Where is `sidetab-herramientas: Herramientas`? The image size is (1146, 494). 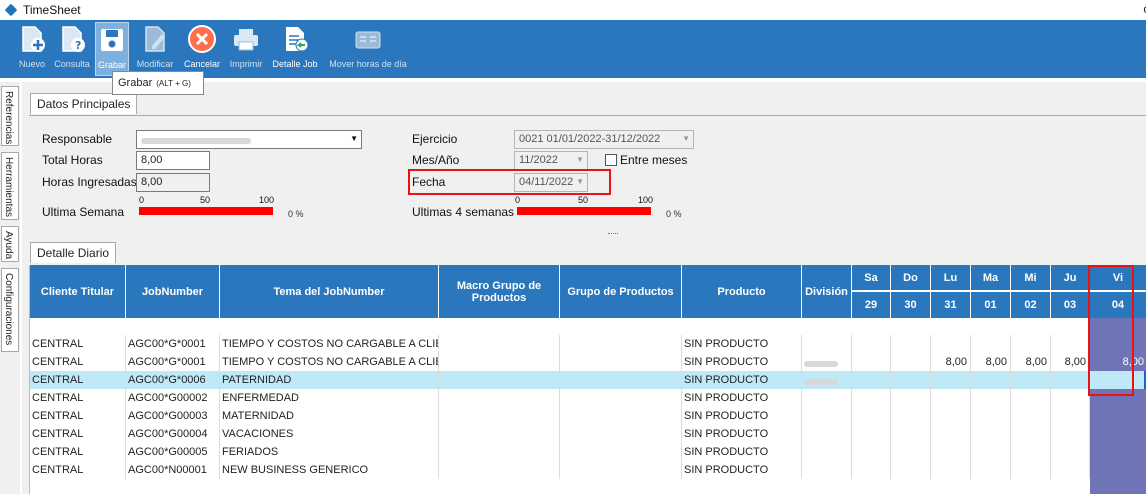 sidetab-herramientas: Herramientas is located at coordinates (10, 186).